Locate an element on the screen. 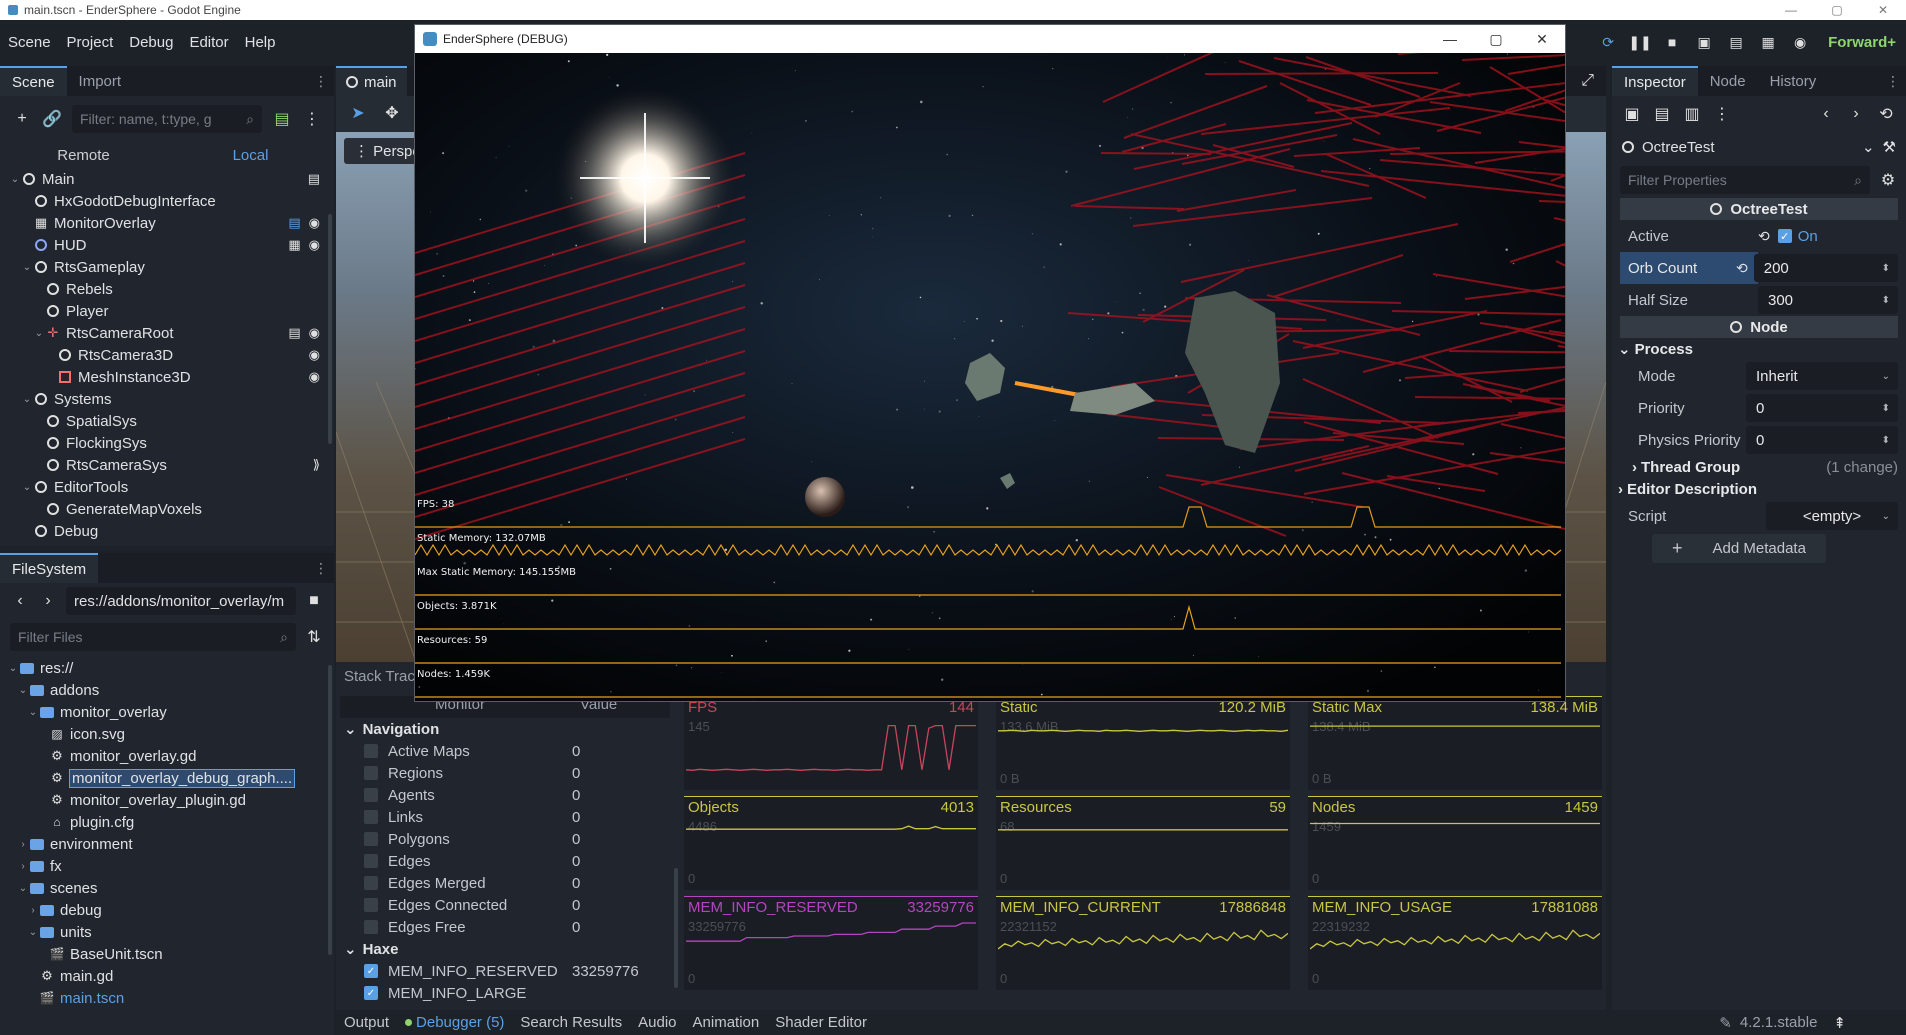  script-dropdown: <empty> ⌄ is located at coordinates (1832, 516).